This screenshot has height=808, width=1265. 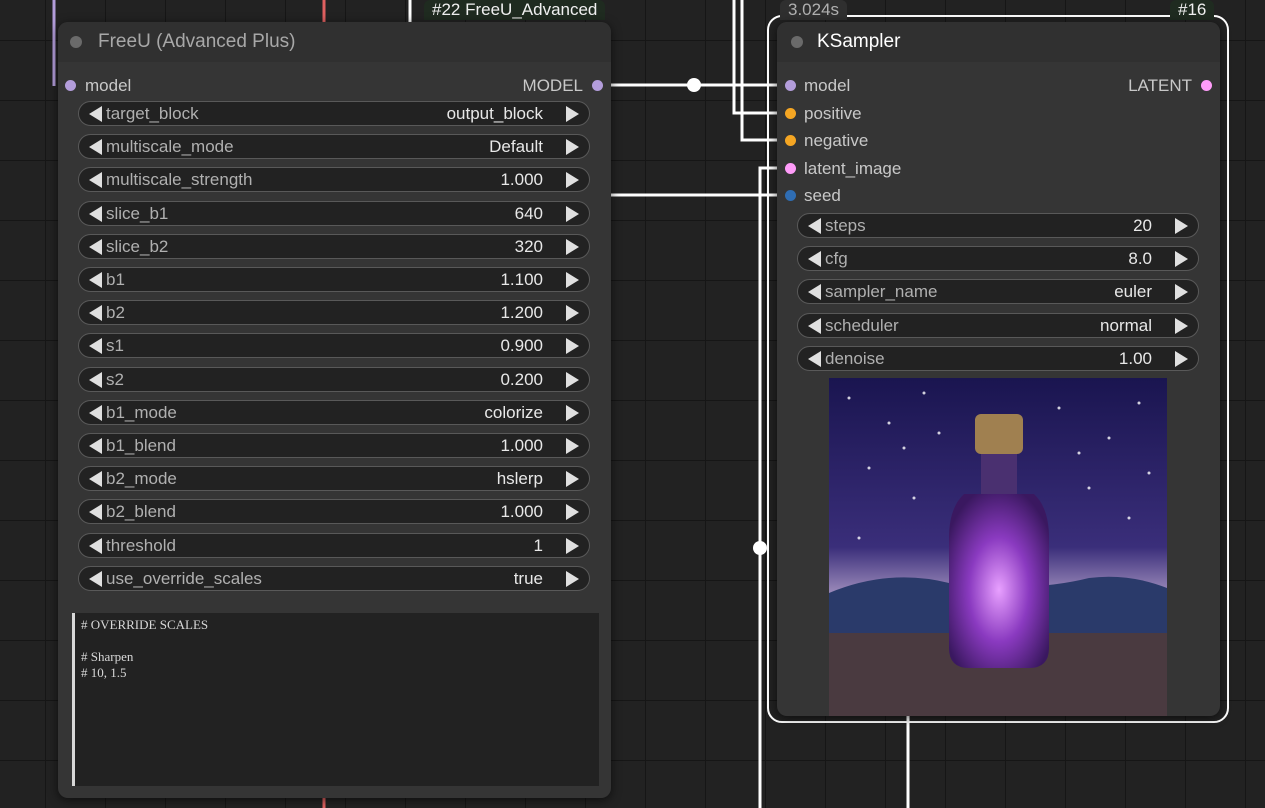 I want to click on output-label-model: MODEL, so click(x=552, y=85).